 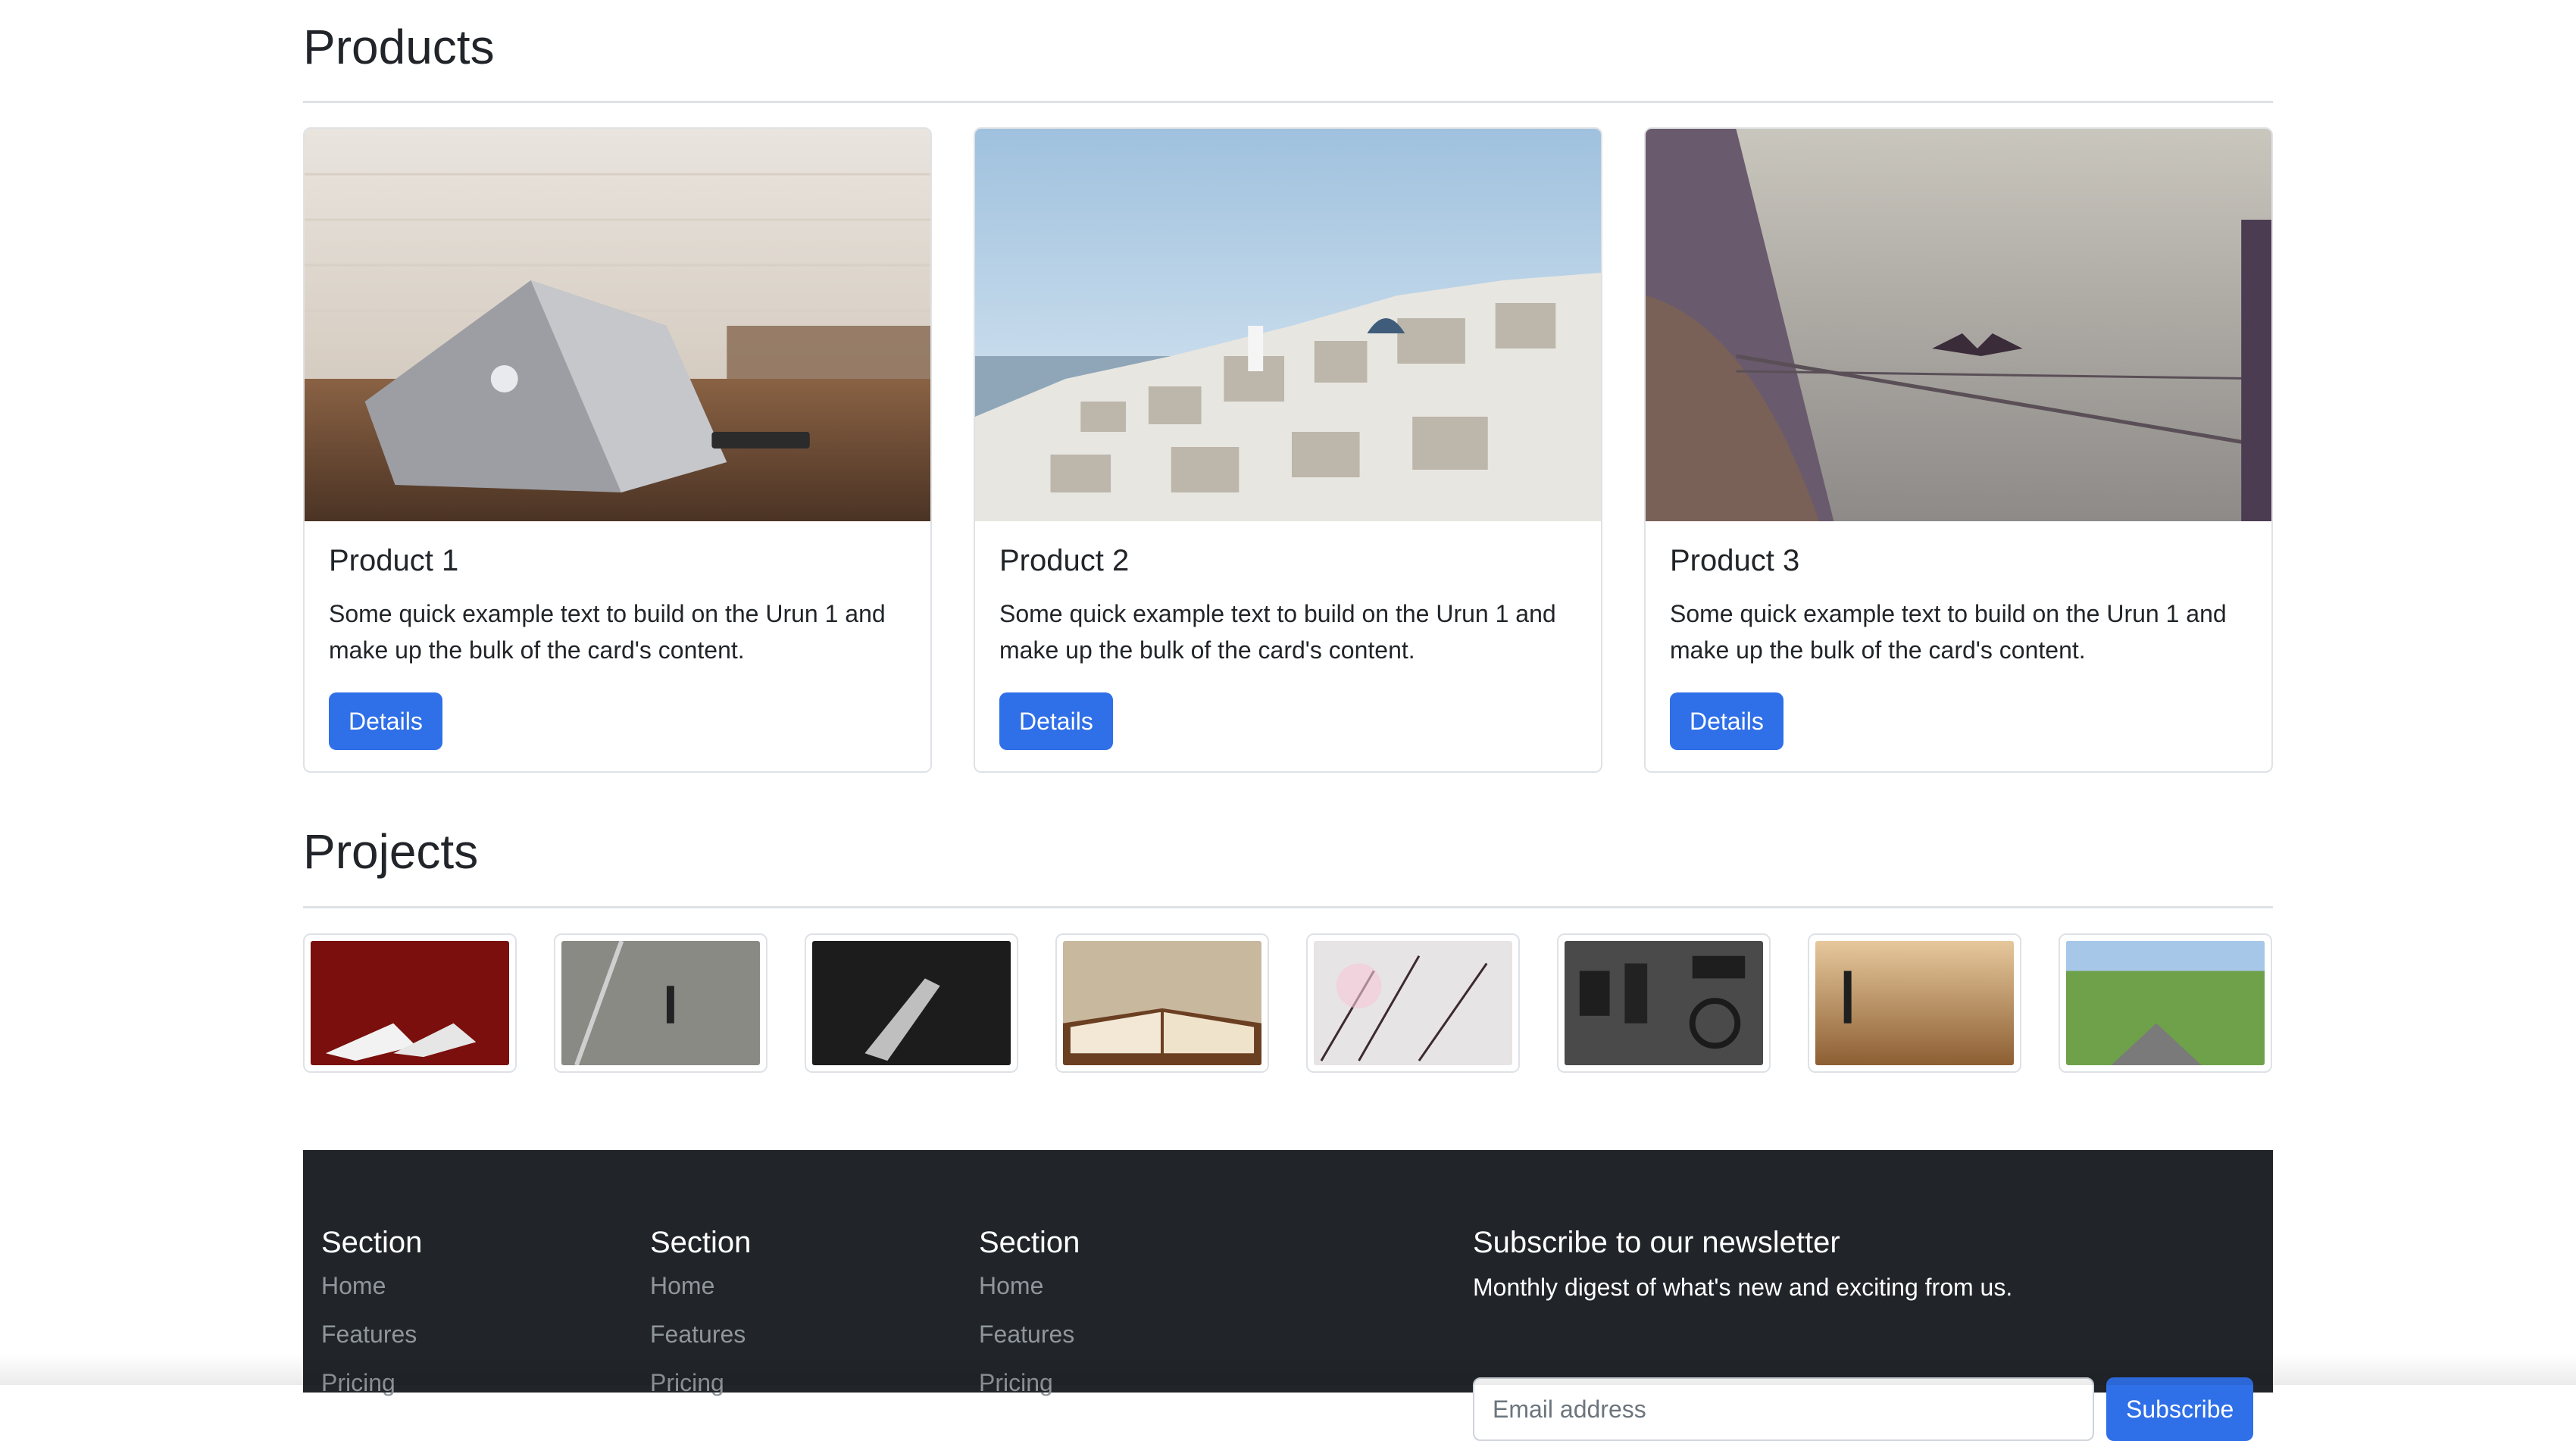 What do you see at coordinates (1735, 560) in the screenshot?
I see `product-3-title: Product 3` at bounding box center [1735, 560].